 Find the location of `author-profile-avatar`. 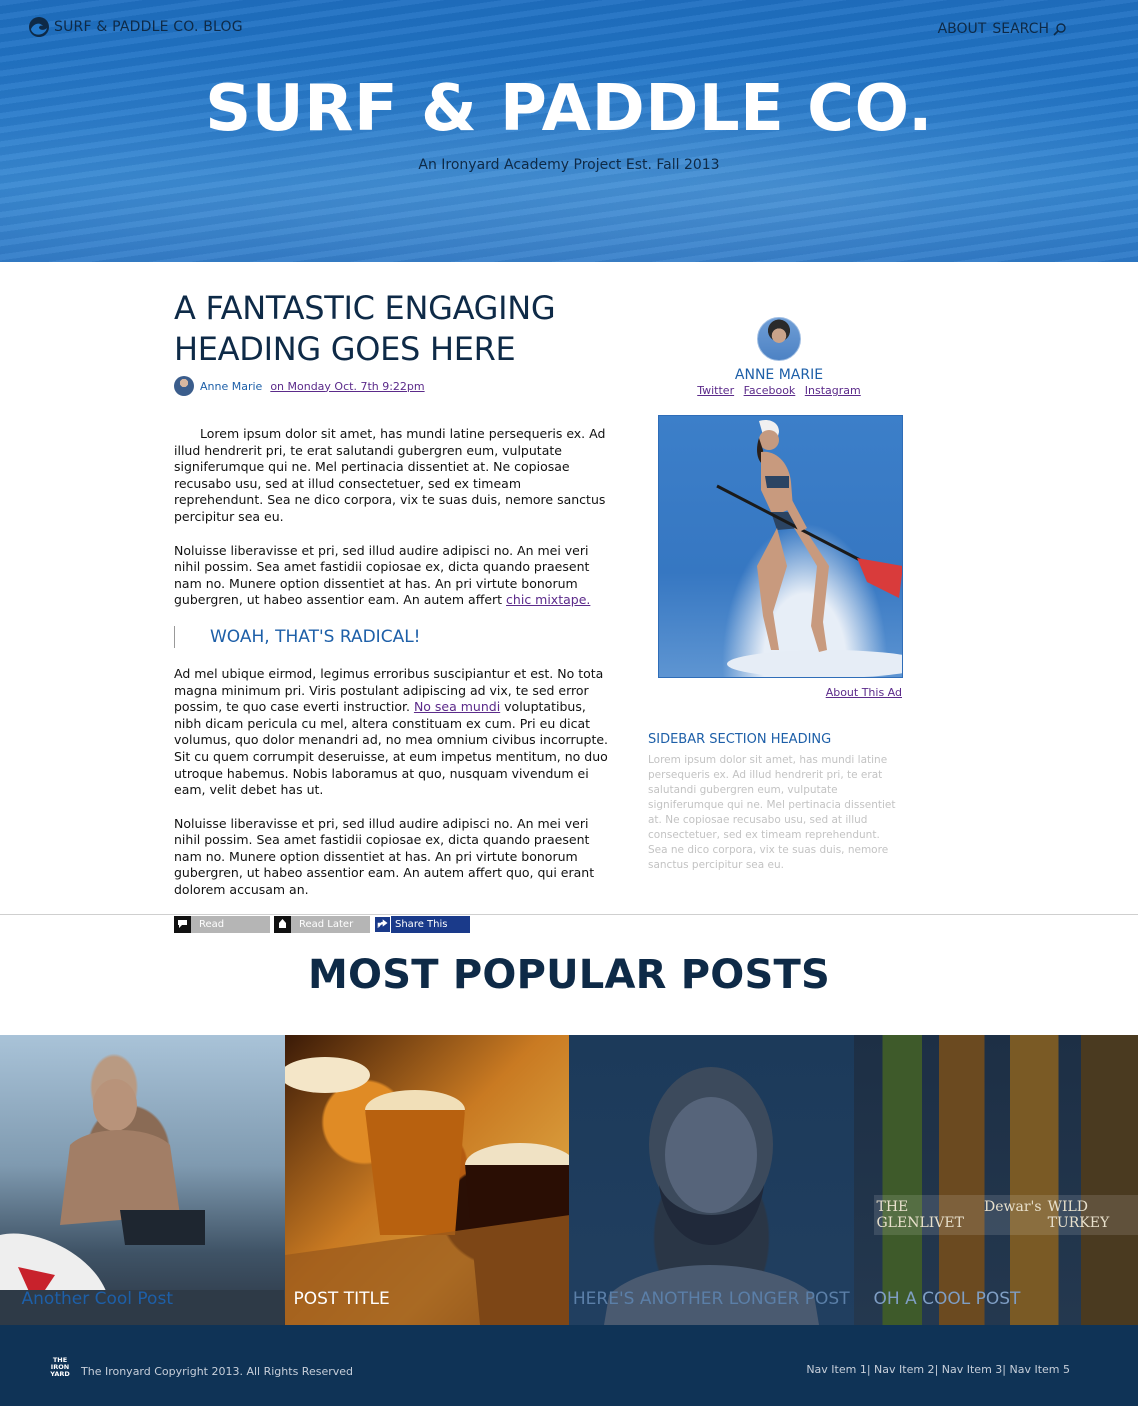

author-profile-avatar is located at coordinates (779, 339).